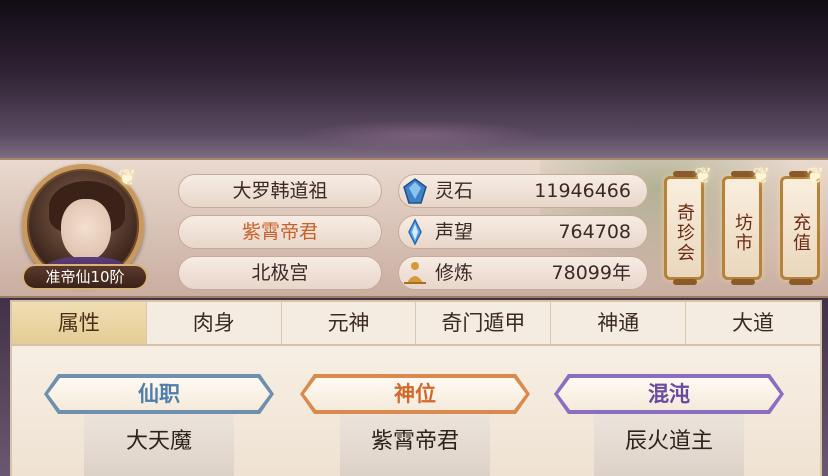 This screenshot has height=476, width=828. I want to click on card-title: 仙职, so click(159, 394).